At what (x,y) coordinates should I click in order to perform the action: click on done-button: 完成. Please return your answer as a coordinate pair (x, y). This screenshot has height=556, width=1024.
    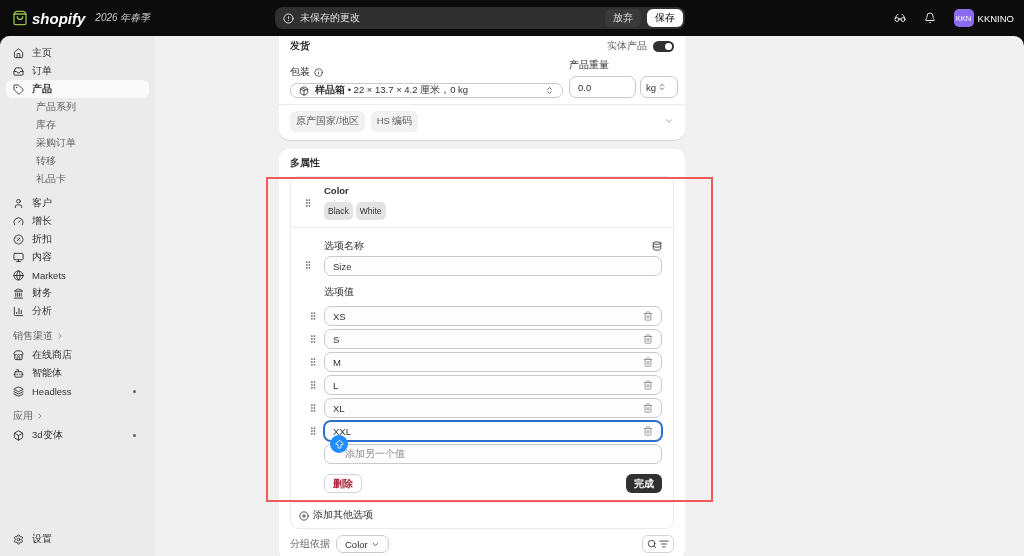
    Looking at the image, I should click on (644, 483).